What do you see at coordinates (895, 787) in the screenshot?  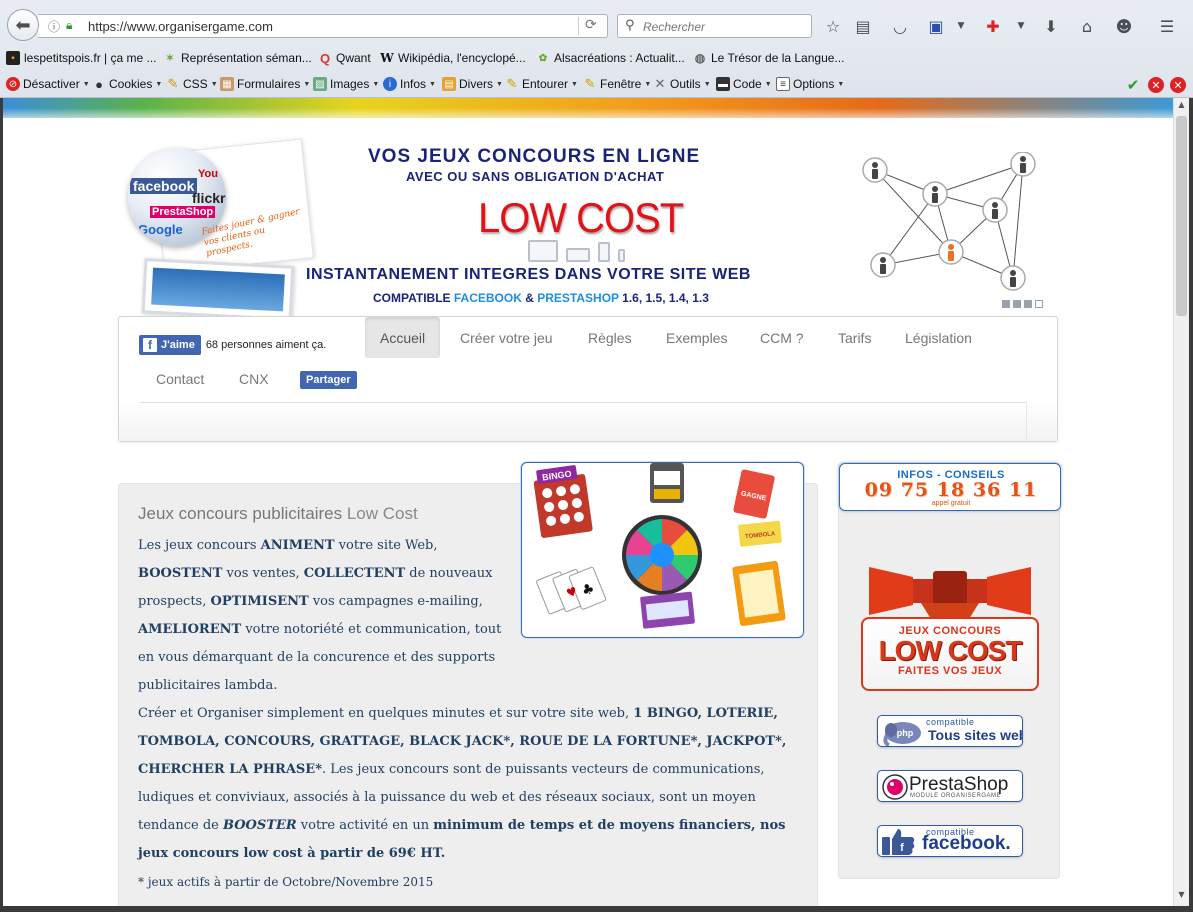 I see `prestashop-icon` at bounding box center [895, 787].